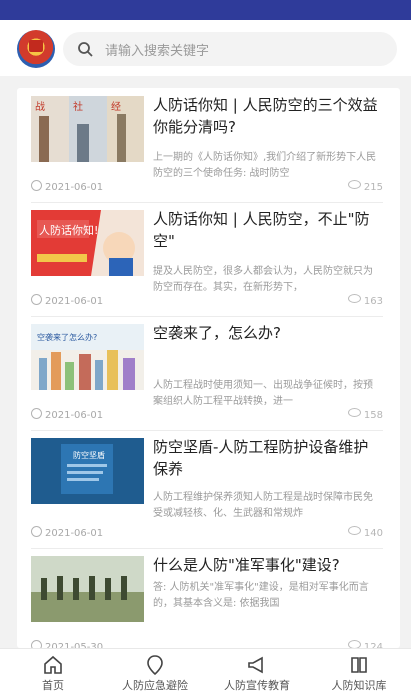 This screenshot has width=411, height=693. What do you see at coordinates (263, 505) in the screenshot?
I see `article-summary: 人防工程维护保养须知人防工程是战时保障市民免受或减轻核、化、生武器和常规炸` at bounding box center [263, 505].